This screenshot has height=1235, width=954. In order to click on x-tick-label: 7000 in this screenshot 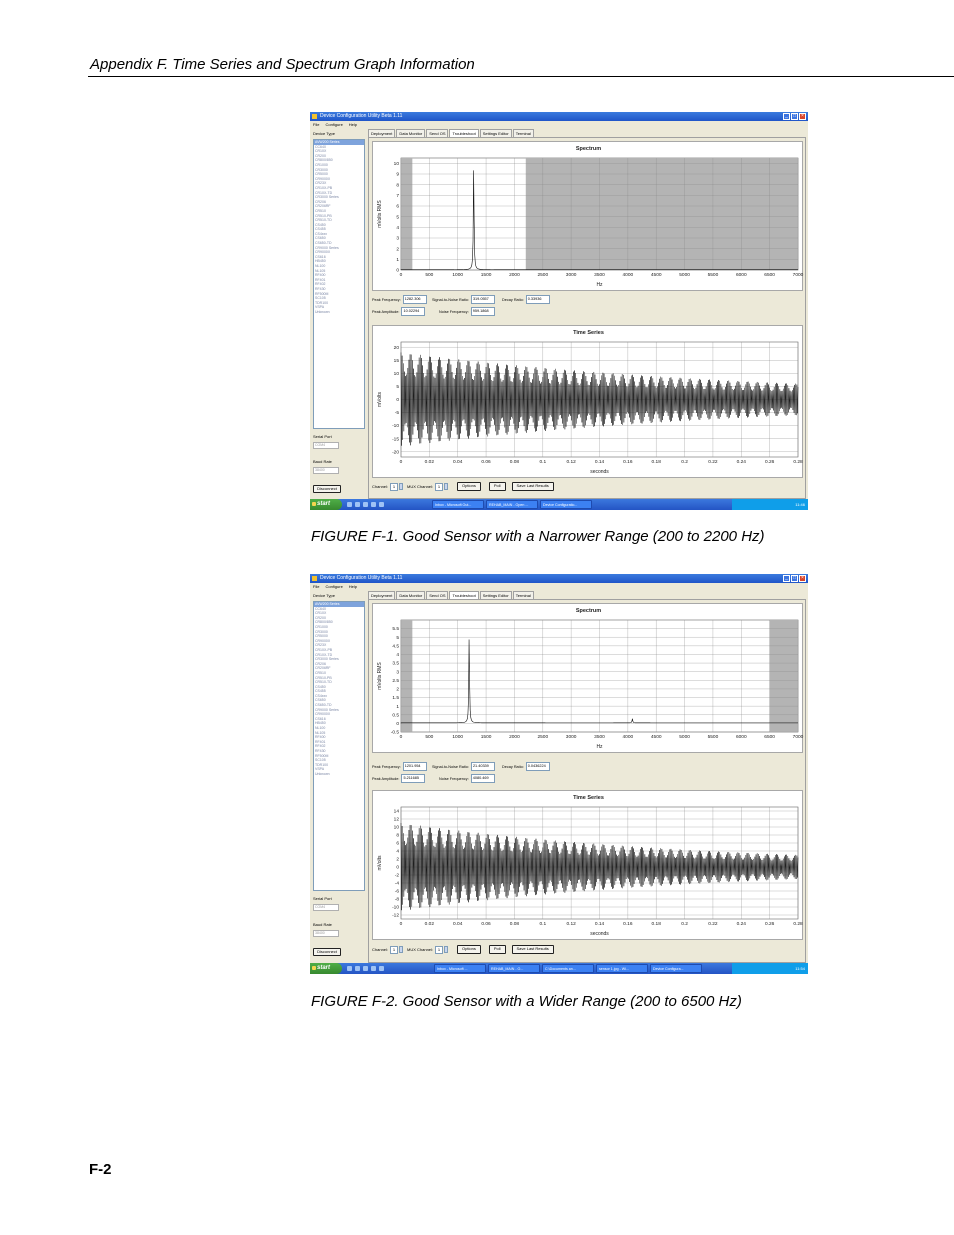, I will do `click(798, 275)`.